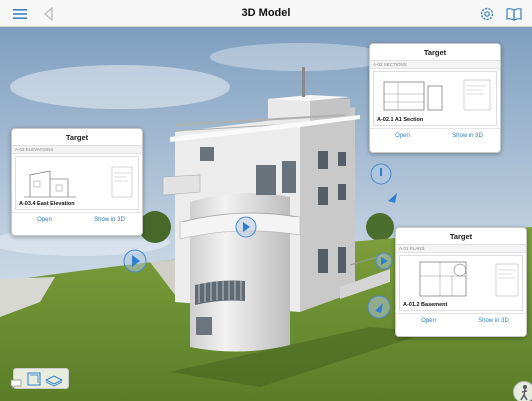  I want to click on target-marker-plans-upper, so click(384, 261).